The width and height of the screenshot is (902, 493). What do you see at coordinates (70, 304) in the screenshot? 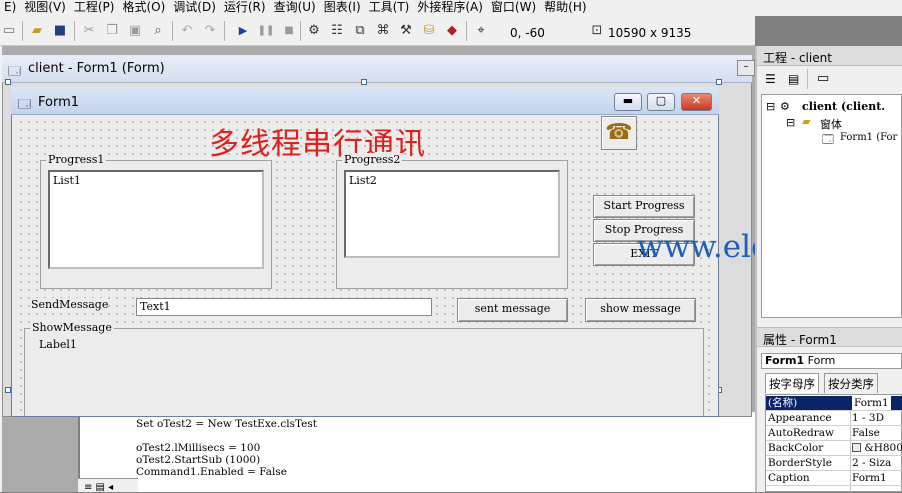
I see `send-message-label: SendMessage` at bounding box center [70, 304].